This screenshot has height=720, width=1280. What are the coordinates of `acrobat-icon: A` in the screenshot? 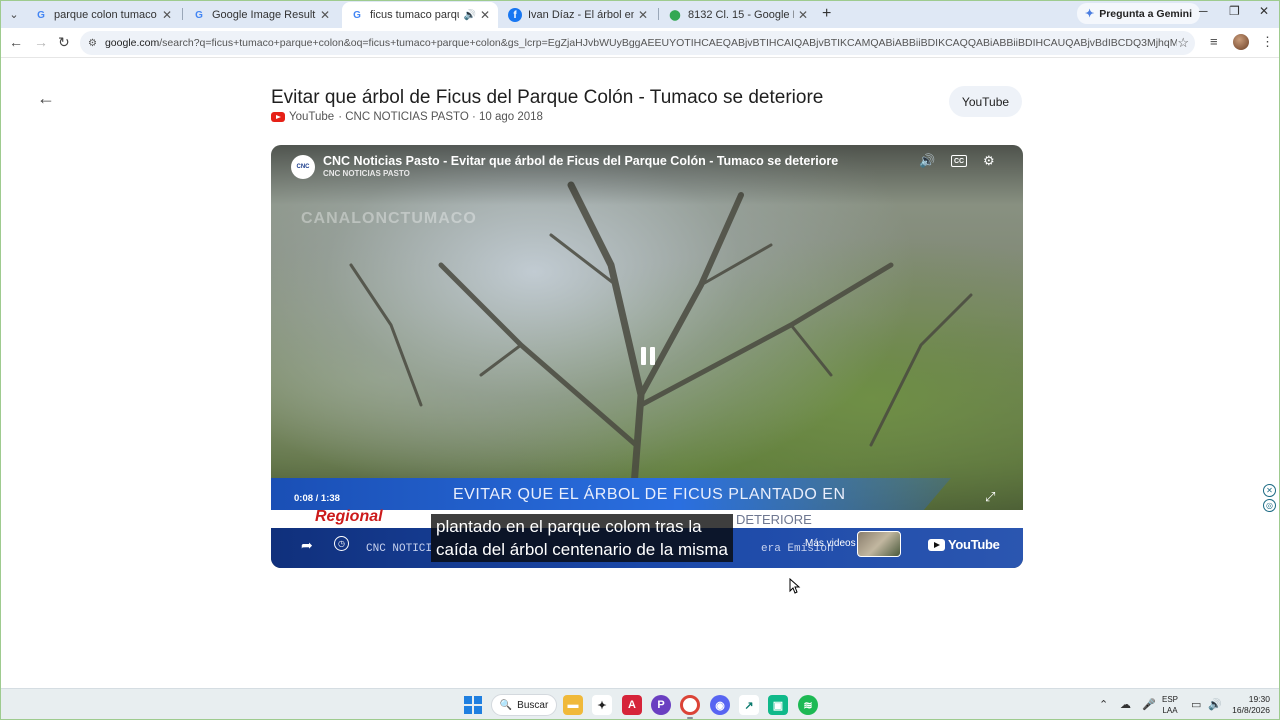 It's located at (632, 705).